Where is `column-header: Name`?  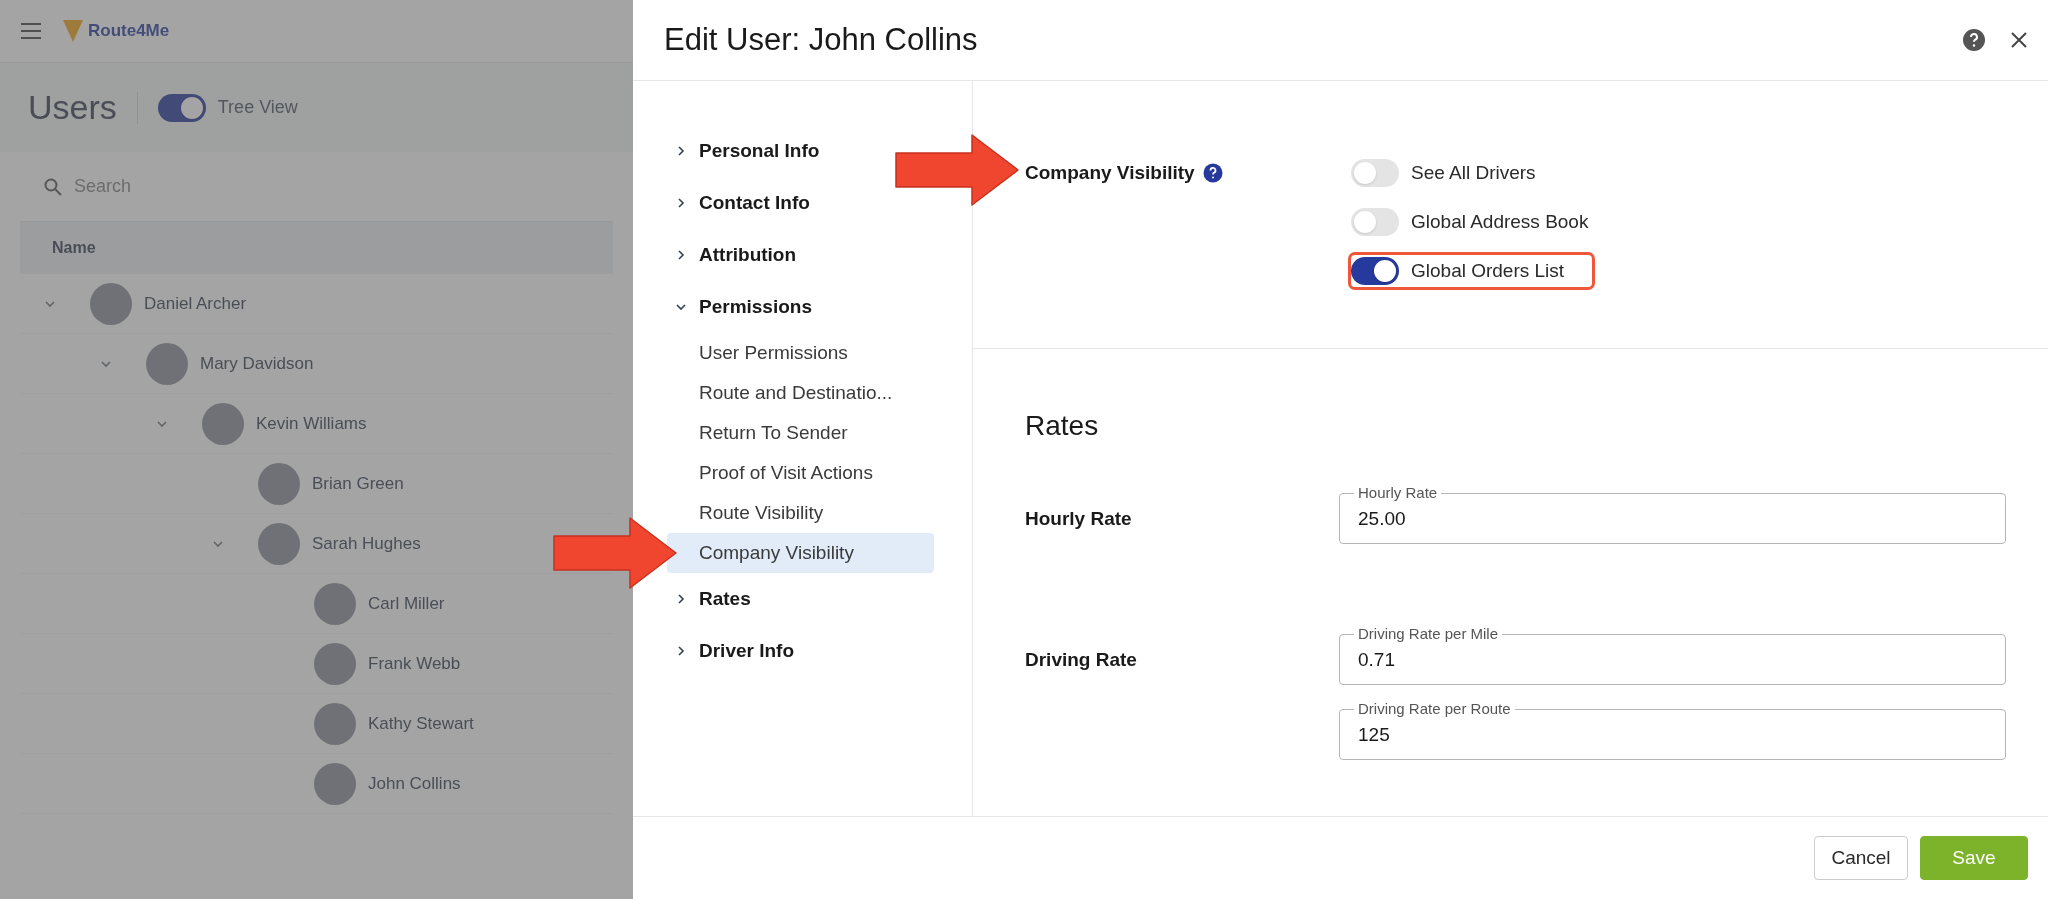
column-header: Name is located at coordinates (74, 248).